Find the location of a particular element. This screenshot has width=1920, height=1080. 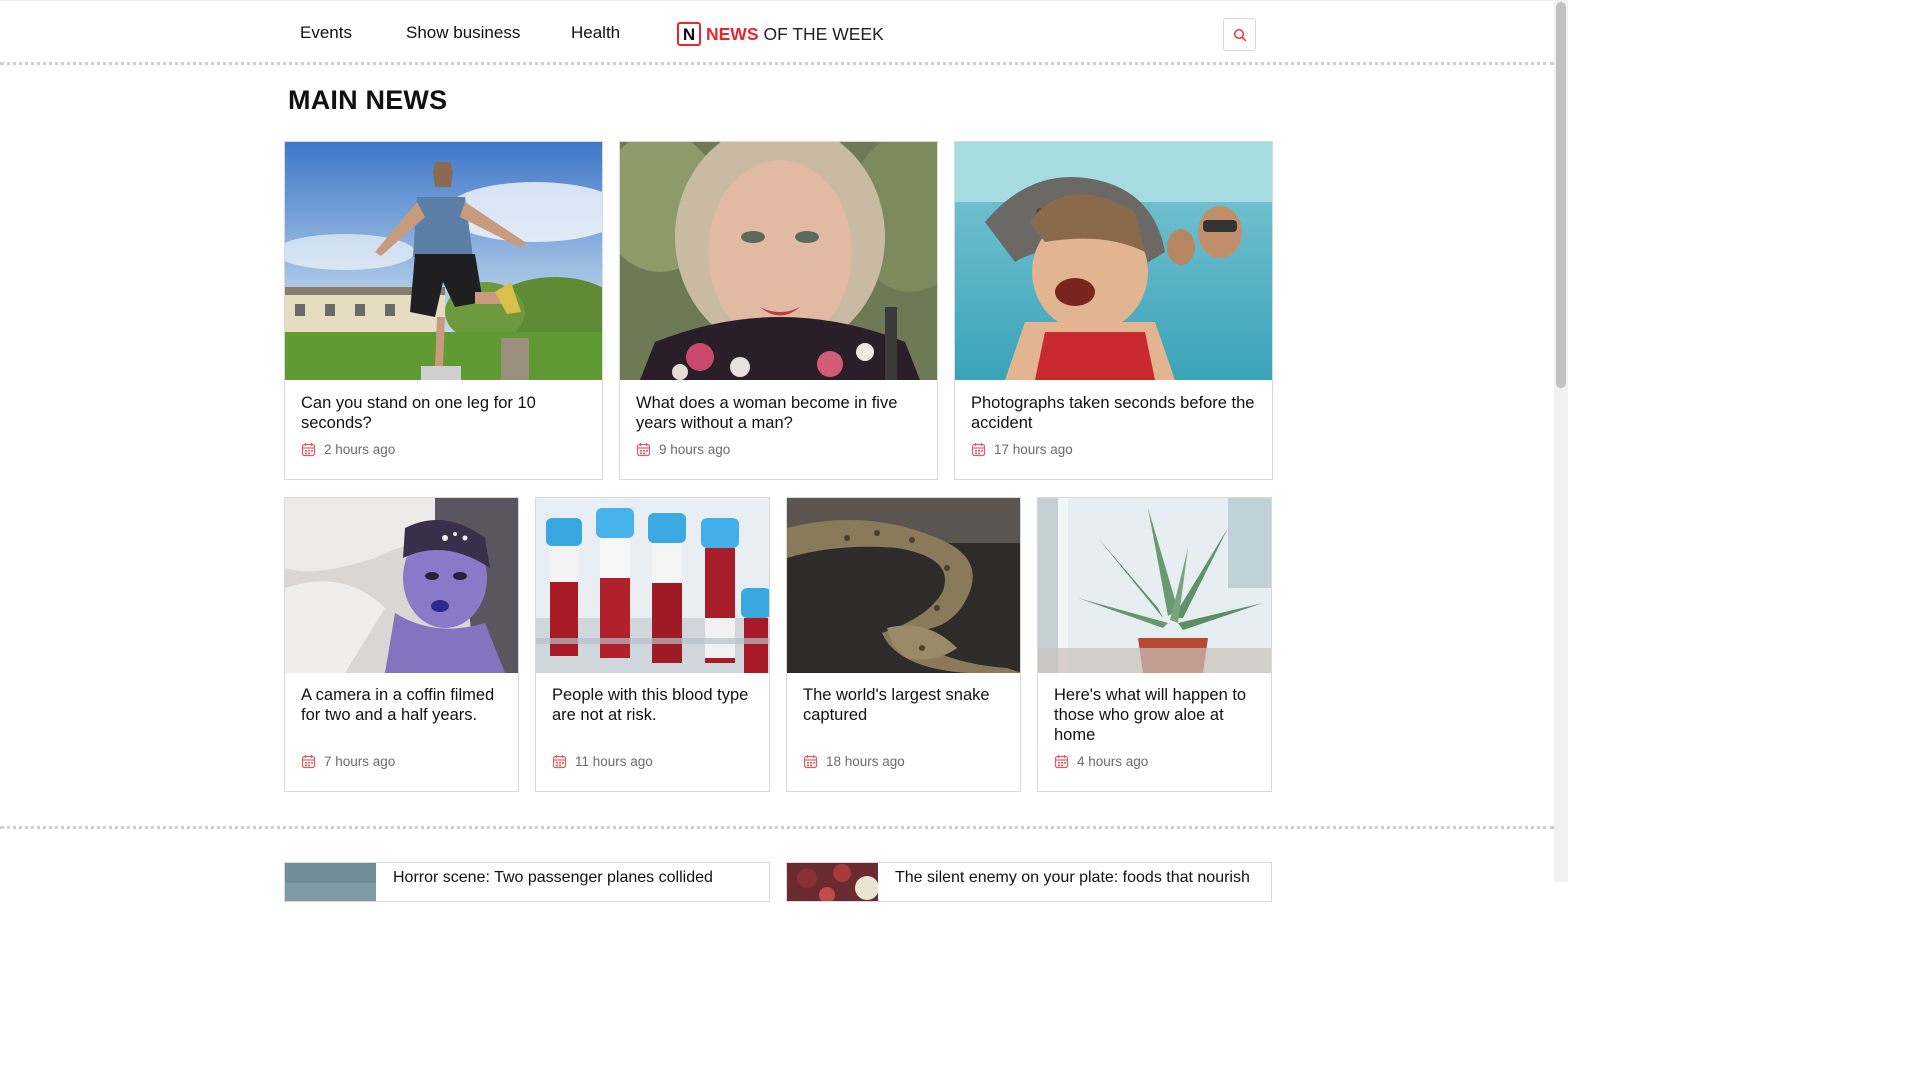

logo-mark: N is located at coordinates (689, 34).